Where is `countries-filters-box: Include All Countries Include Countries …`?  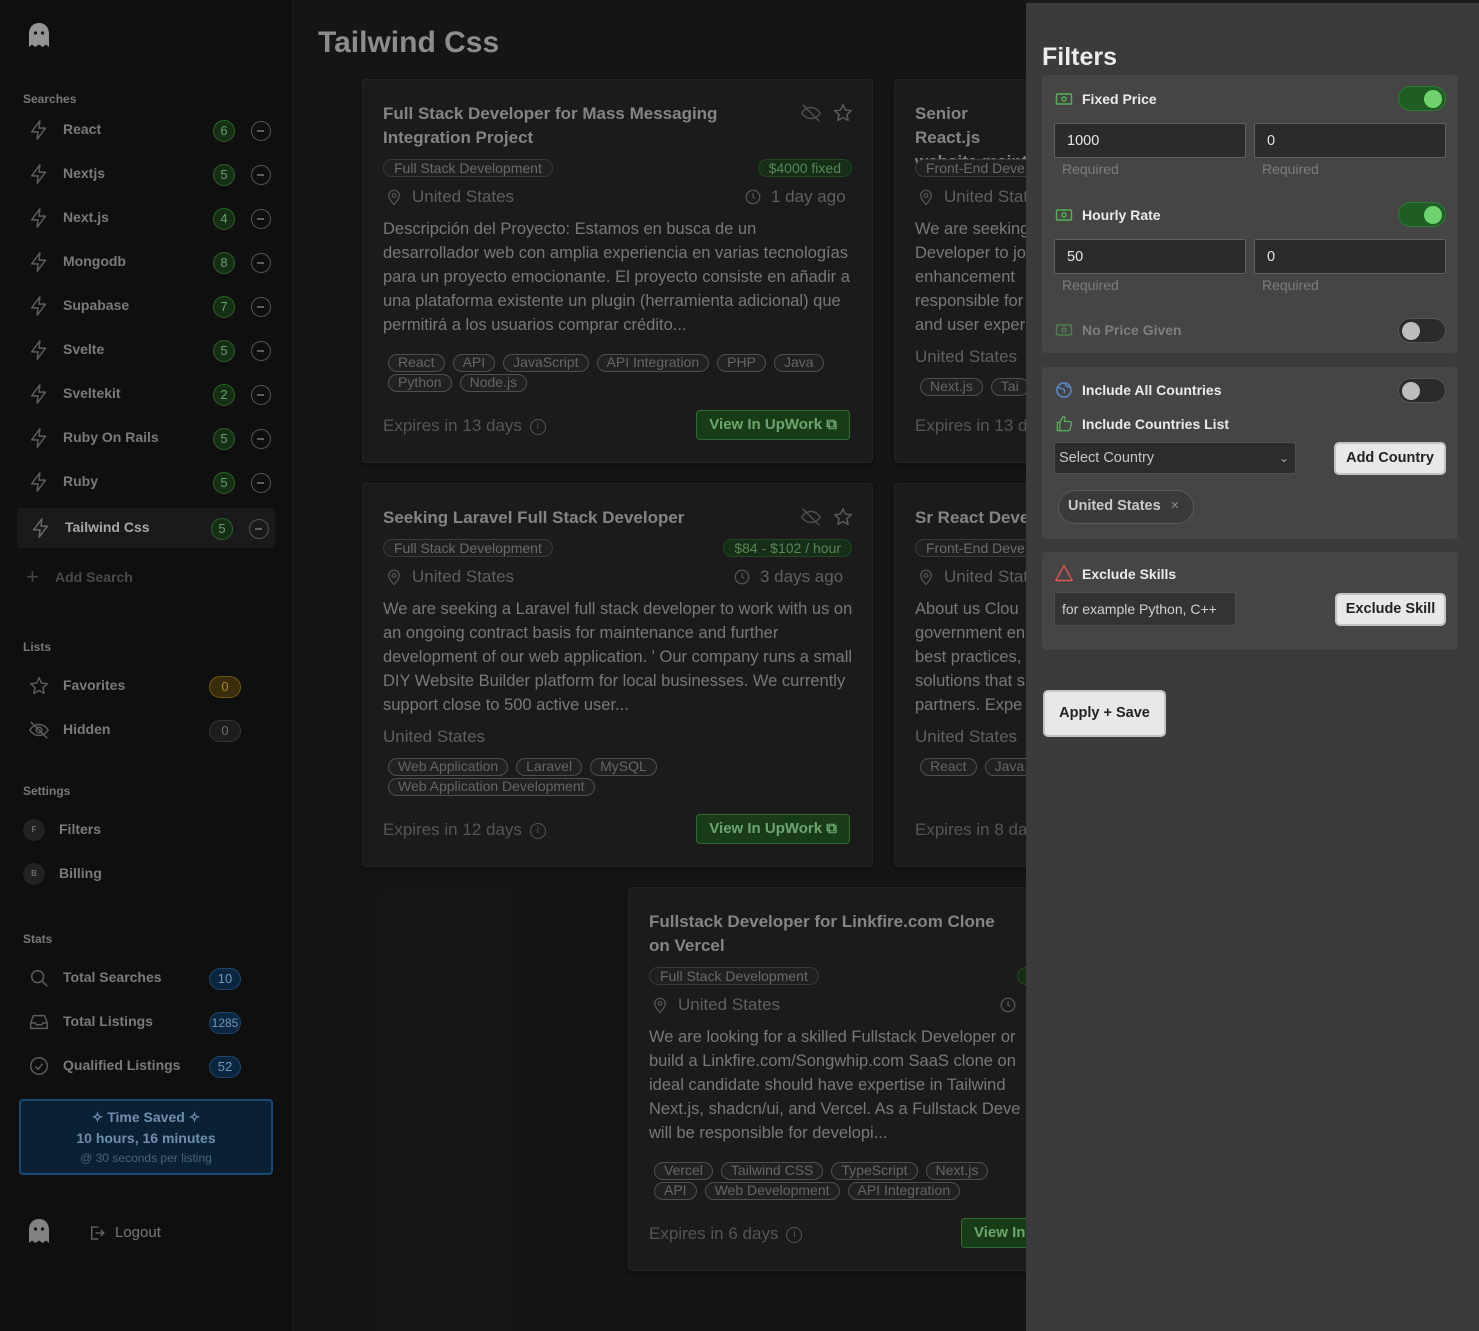
countries-filters-box: Include All Countries Include Countries … is located at coordinates (1250, 453).